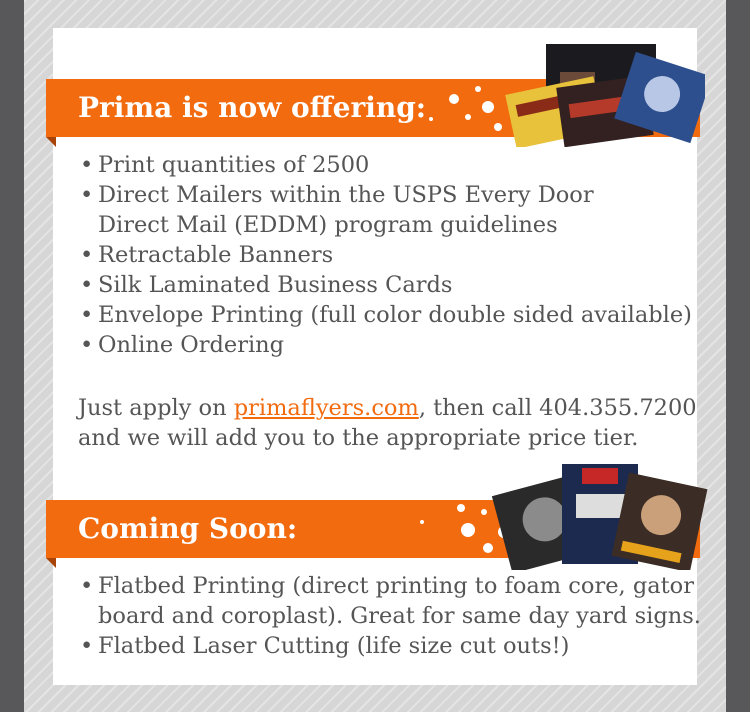  Describe the element at coordinates (266, 285) in the screenshot. I see `list-item: • Silk Laminated Business Cards` at that location.